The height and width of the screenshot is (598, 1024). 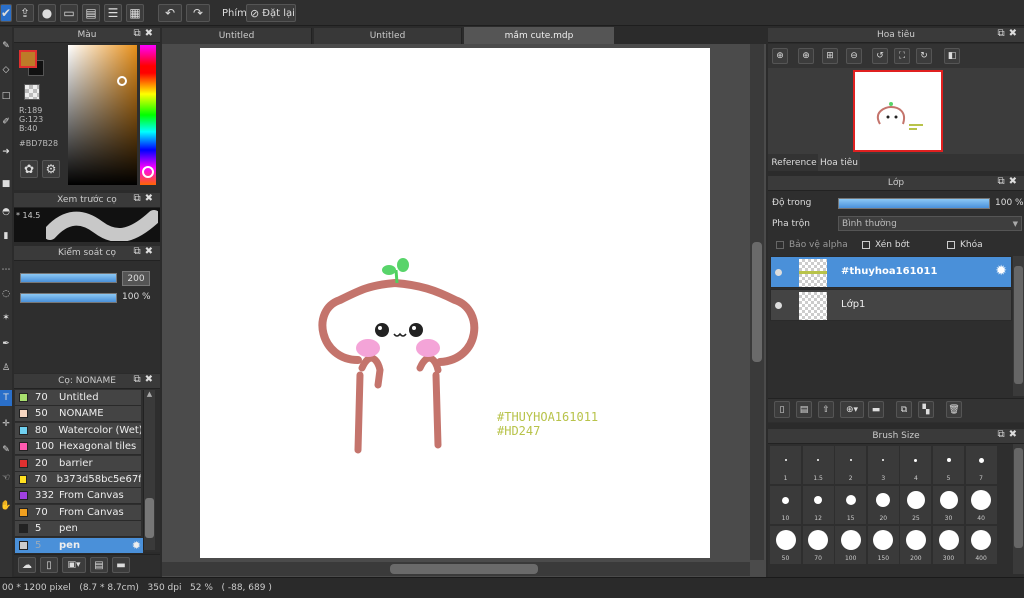 I want to click on brush-opacity-slider, so click(x=68, y=298).